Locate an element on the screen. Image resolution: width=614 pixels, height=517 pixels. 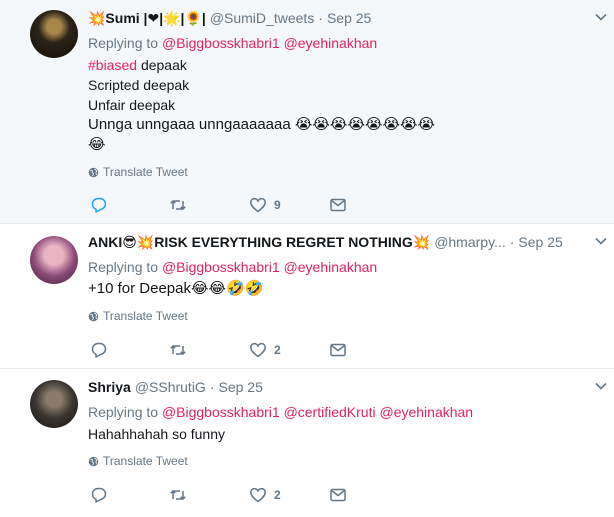
display-name: 💥Sumi |❤|🌟|🌻| is located at coordinates (147, 18).